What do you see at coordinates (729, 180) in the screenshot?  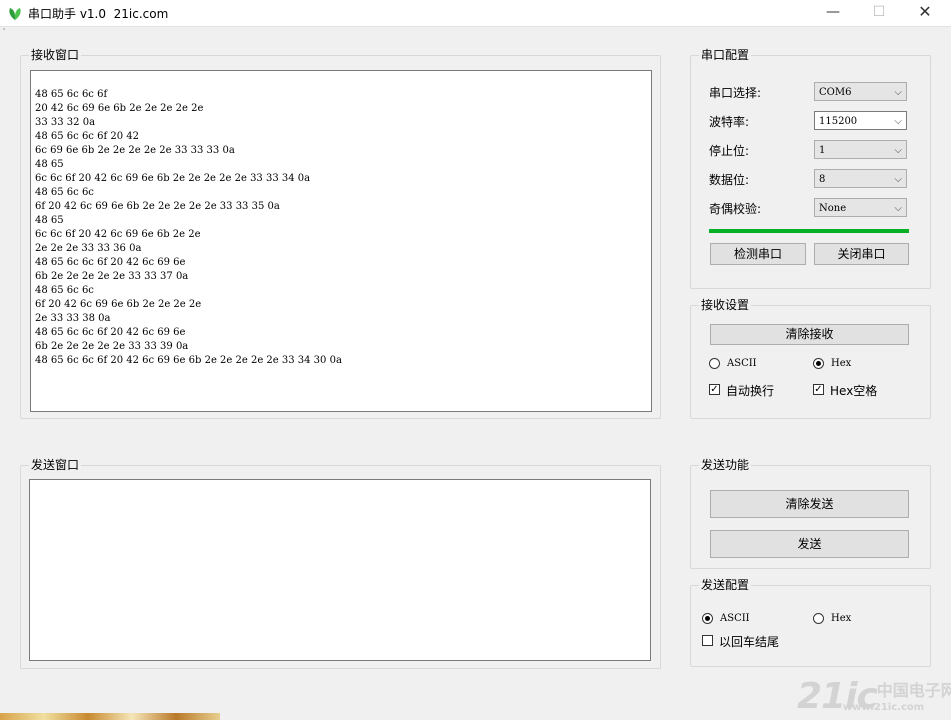 I see `data-bits-label: 数据位:` at bounding box center [729, 180].